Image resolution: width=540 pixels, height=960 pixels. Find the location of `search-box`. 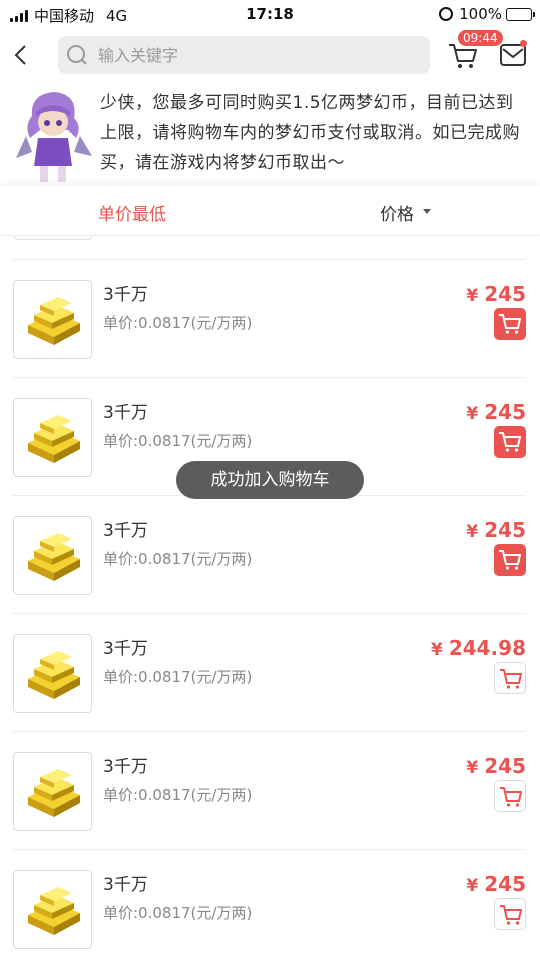

search-box is located at coordinates (244, 55).